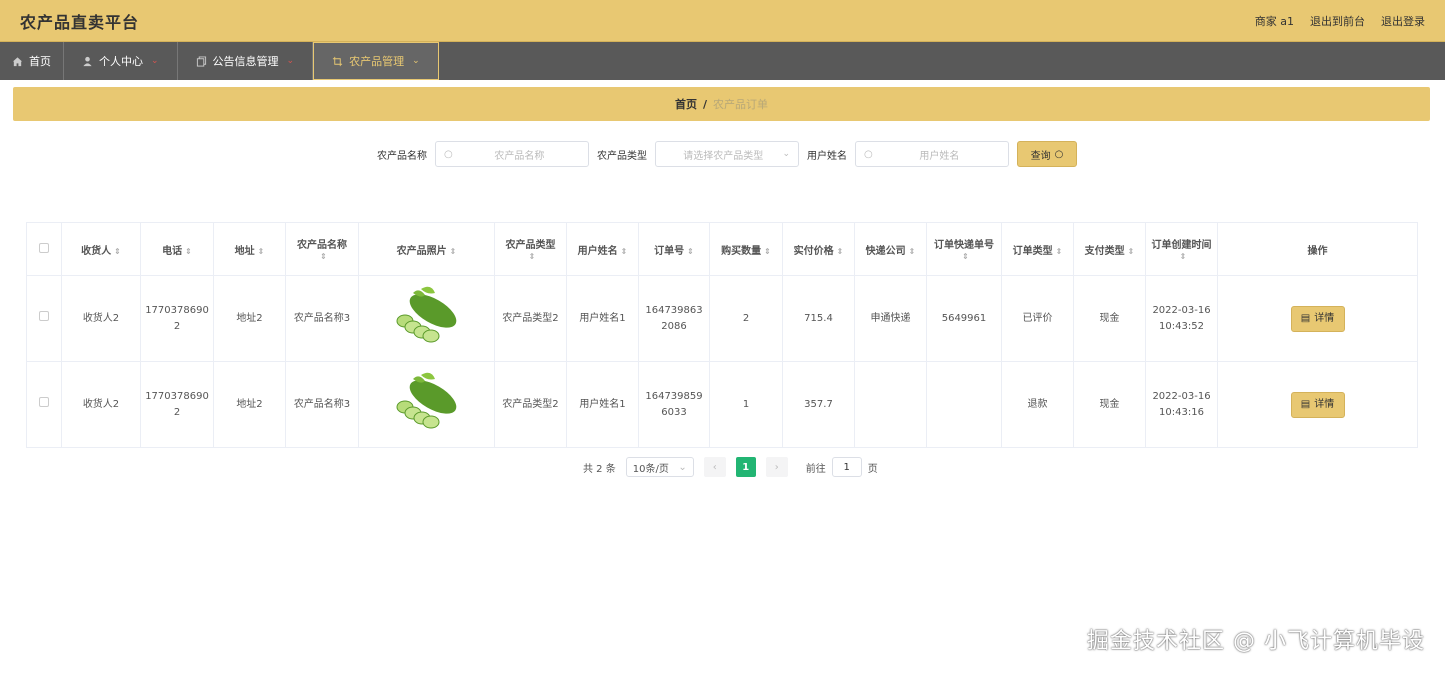 The width and height of the screenshot is (1445, 673). I want to click on cell-phone: 17703786902, so click(177, 318).